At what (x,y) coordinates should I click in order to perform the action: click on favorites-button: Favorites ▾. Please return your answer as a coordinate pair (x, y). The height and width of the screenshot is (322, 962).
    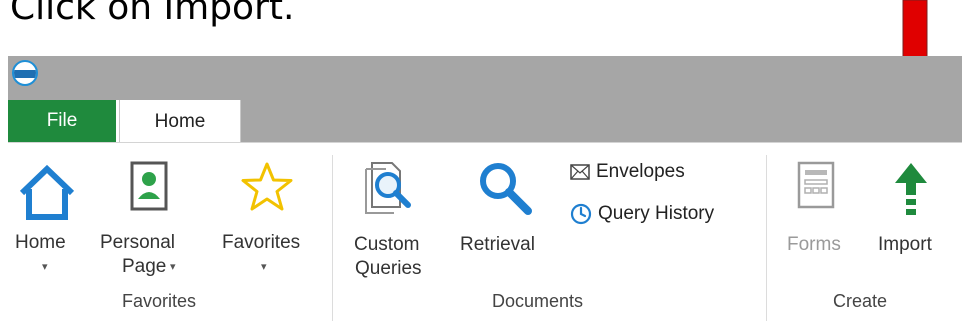
    Looking at the image, I should click on (263, 213).